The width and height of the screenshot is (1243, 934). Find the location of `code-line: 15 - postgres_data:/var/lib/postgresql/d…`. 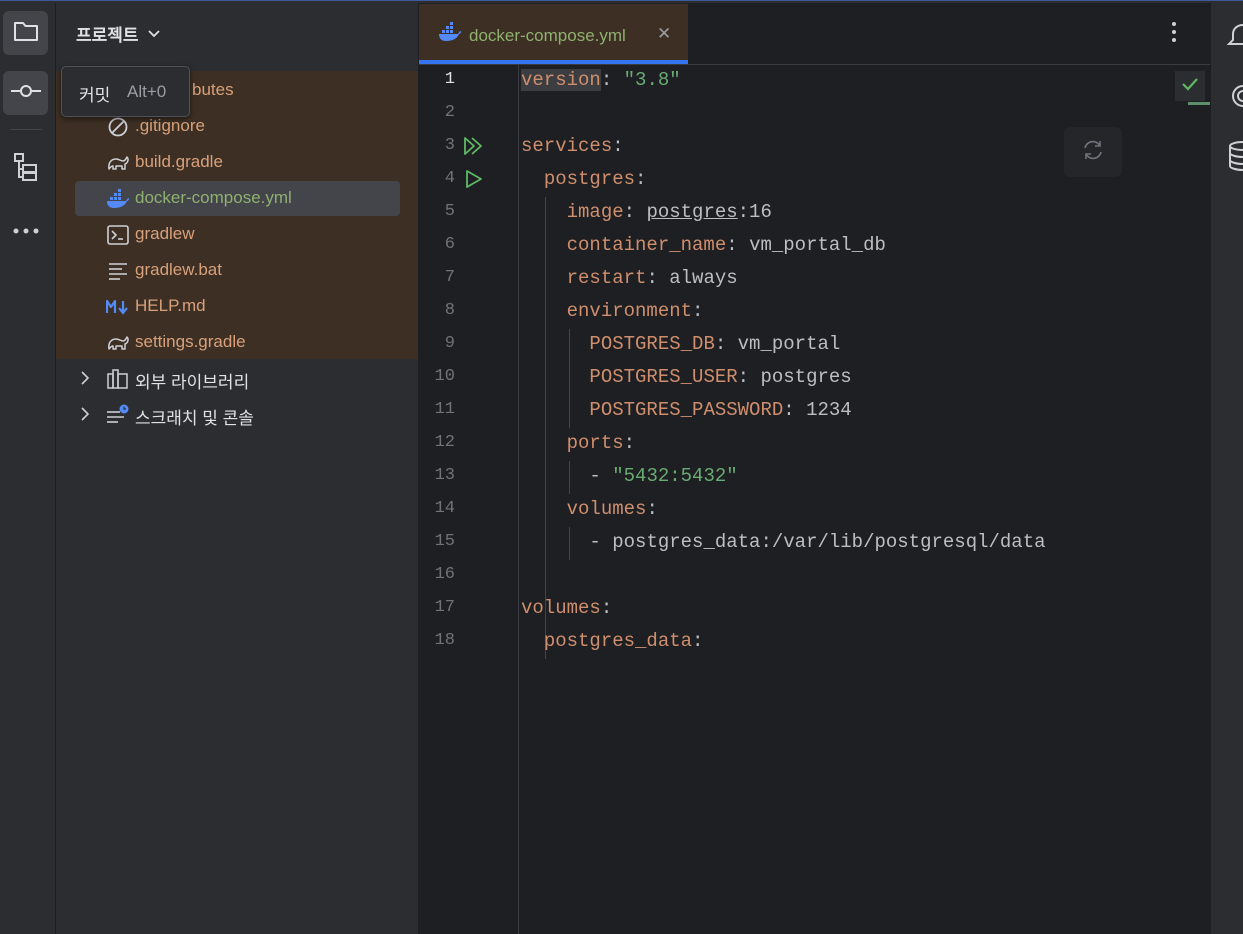

code-line: 15 - postgres_data:/var/lib/postgresql/d… is located at coordinates (814, 543).